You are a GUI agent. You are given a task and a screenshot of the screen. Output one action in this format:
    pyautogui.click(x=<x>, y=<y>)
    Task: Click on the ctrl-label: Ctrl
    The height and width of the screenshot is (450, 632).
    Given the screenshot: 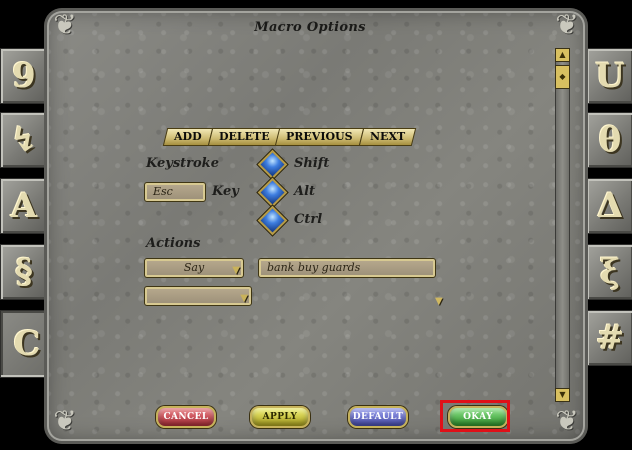 What is the action you would take?
    pyautogui.click(x=308, y=219)
    